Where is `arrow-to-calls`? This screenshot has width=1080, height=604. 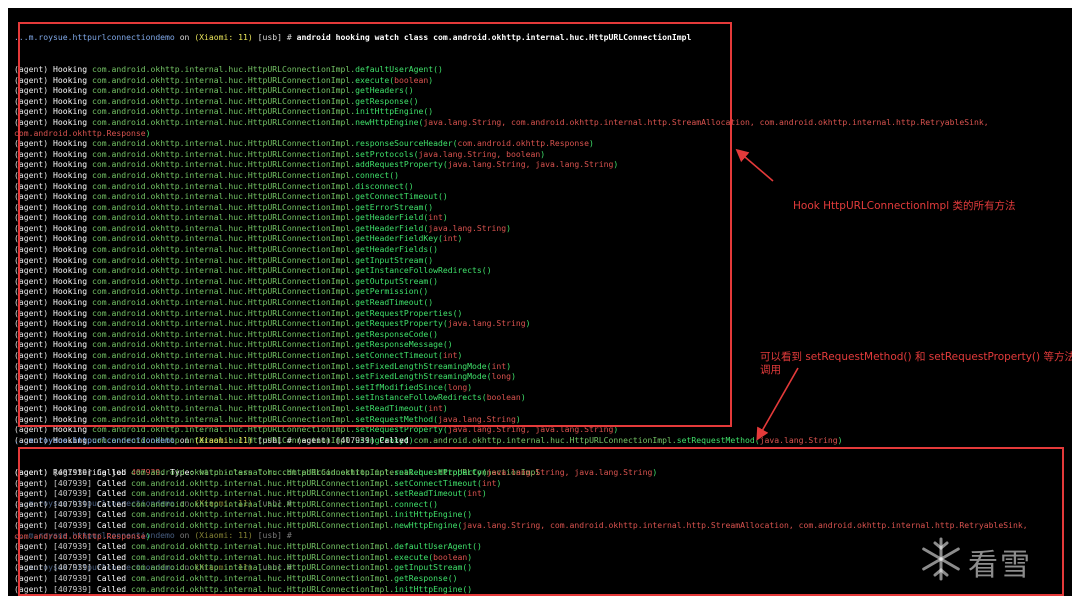
arrow-to-calls is located at coordinates (777, 404).